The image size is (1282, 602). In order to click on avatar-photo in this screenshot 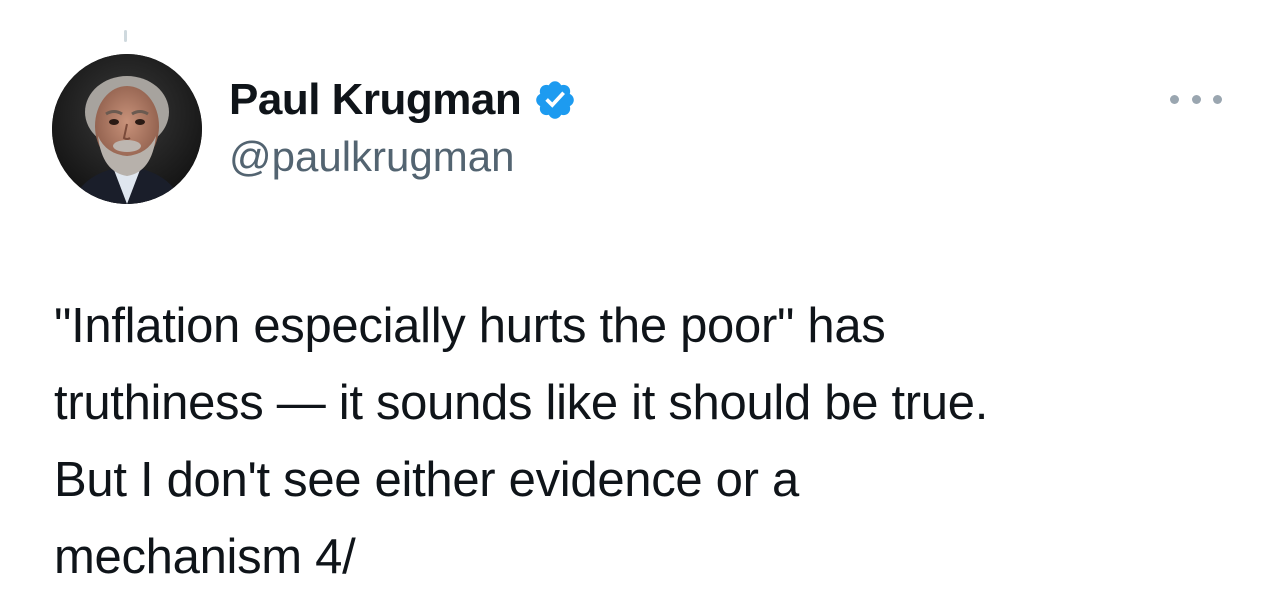, I will do `click(127, 129)`.